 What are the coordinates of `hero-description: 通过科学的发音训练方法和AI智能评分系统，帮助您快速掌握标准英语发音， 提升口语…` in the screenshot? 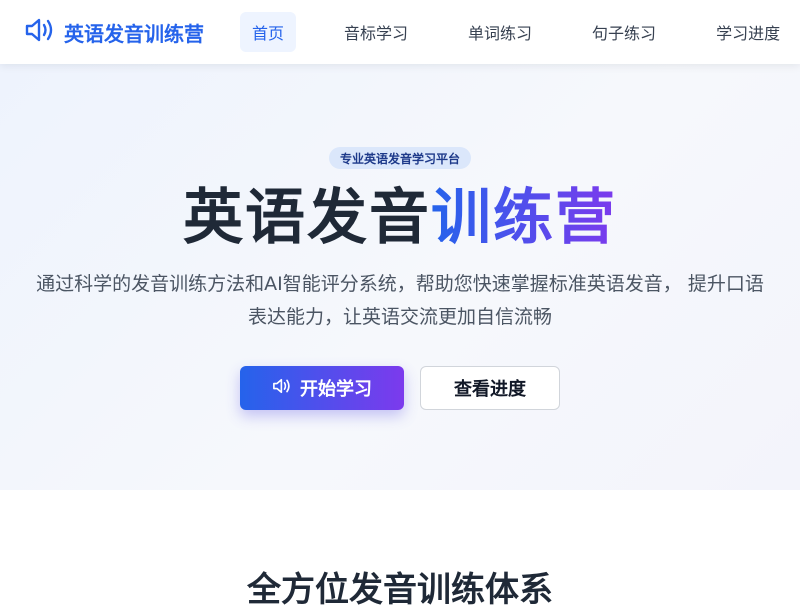 It's located at (400, 301).